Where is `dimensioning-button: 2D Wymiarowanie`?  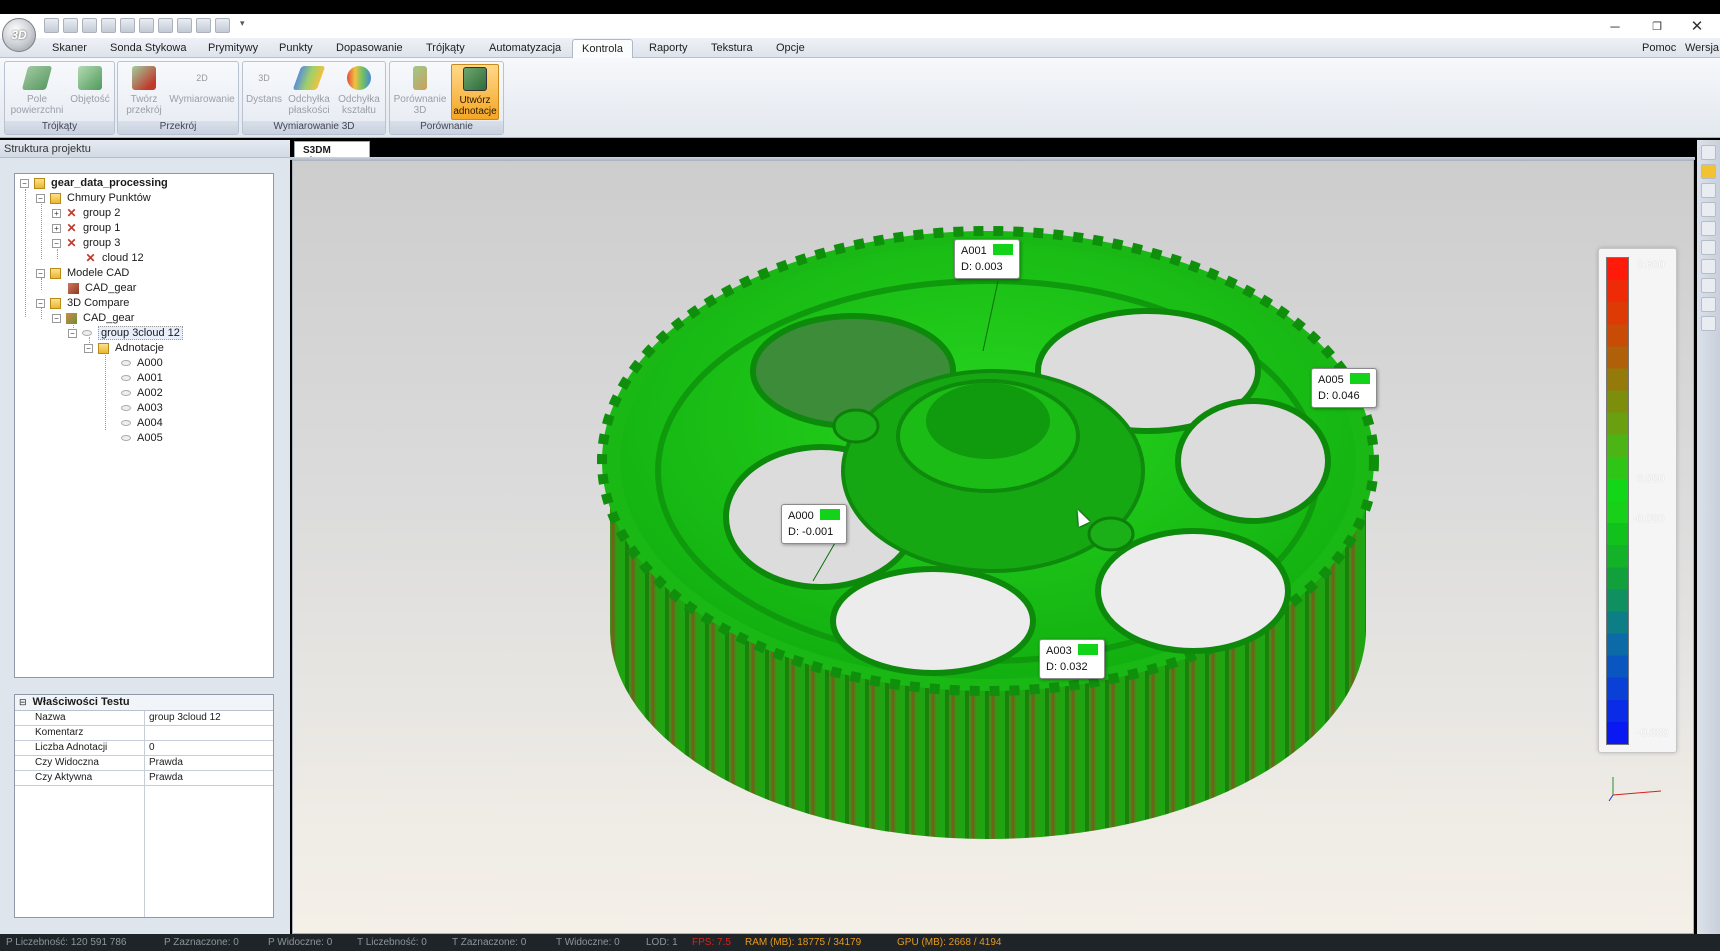 dimensioning-button: 2D Wymiarowanie is located at coordinates (202, 92).